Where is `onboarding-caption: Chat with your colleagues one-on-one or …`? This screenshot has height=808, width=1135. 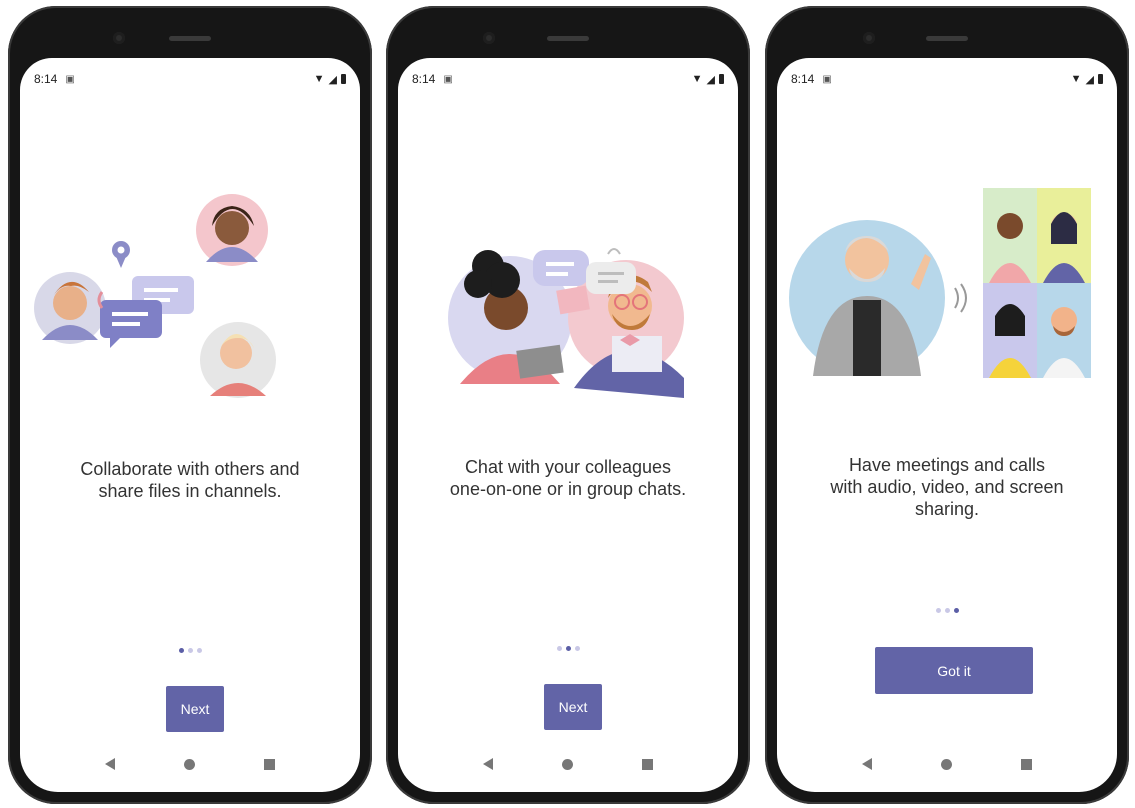
onboarding-caption: Chat with your colleagues one-on-one or … is located at coordinates (568, 478).